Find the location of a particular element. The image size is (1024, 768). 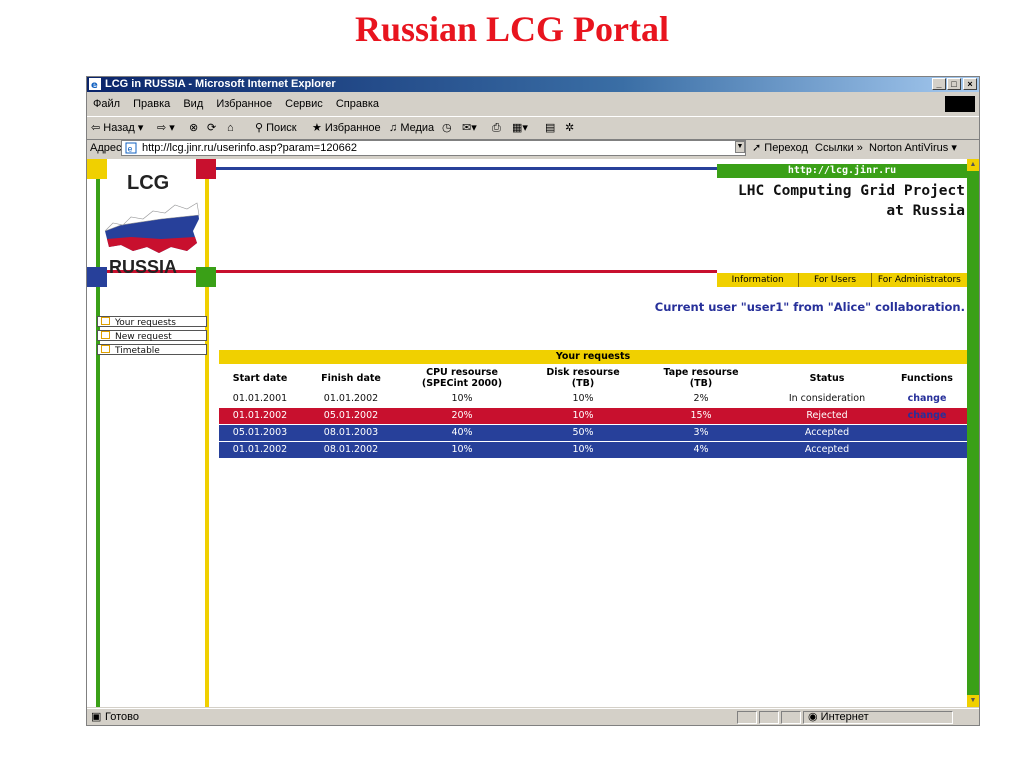

favorites-button: ★ Избранное is located at coordinates (346, 128).